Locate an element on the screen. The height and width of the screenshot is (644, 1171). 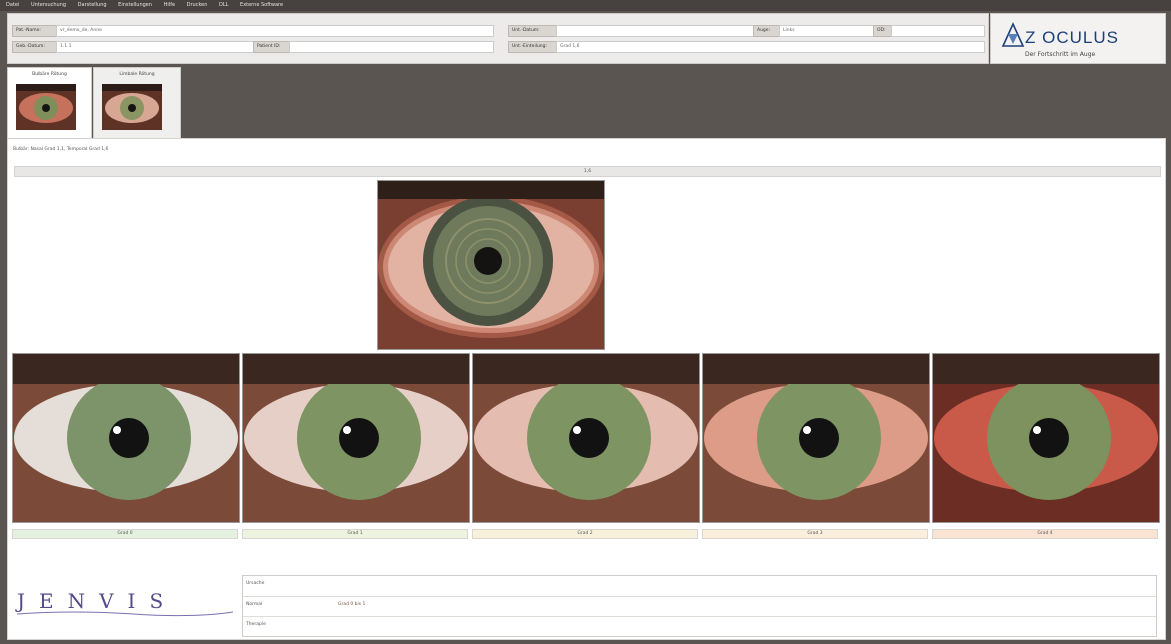
grade-1-button: Grad 1 is located at coordinates (355, 534).